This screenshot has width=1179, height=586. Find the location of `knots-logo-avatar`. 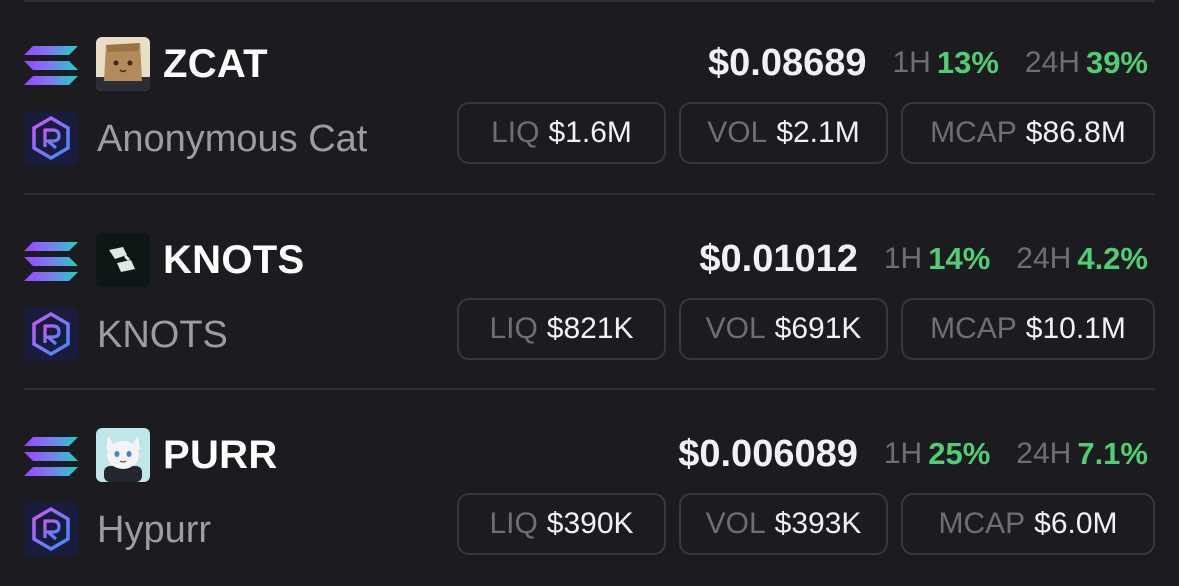

knots-logo-avatar is located at coordinates (123, 260).